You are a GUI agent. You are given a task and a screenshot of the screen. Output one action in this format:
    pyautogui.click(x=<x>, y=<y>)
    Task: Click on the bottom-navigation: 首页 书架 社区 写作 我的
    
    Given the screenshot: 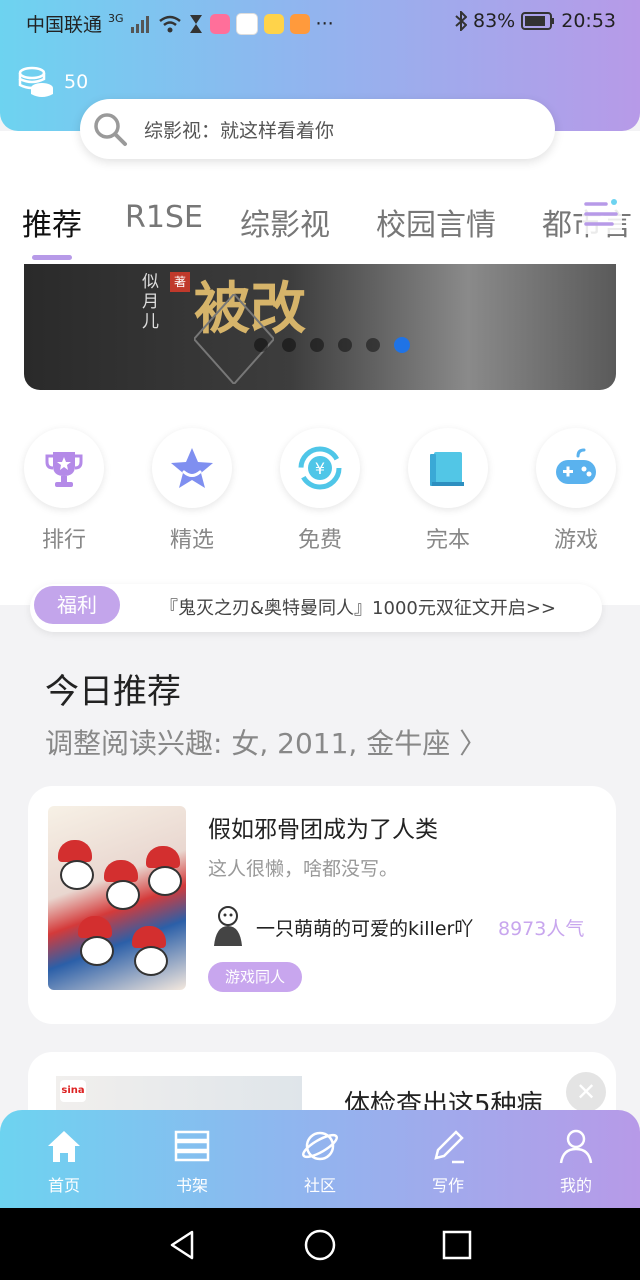 What is the action you would take?
    pyautogui.click(x=320, y=1159)
    